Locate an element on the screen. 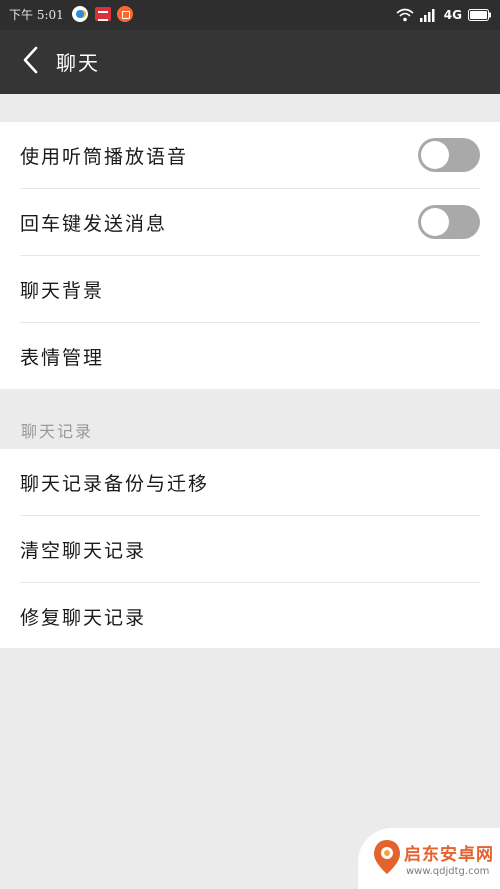 This screenshot has width=500, height=889. chevron-left-icon is located at coordinates (30, 62).